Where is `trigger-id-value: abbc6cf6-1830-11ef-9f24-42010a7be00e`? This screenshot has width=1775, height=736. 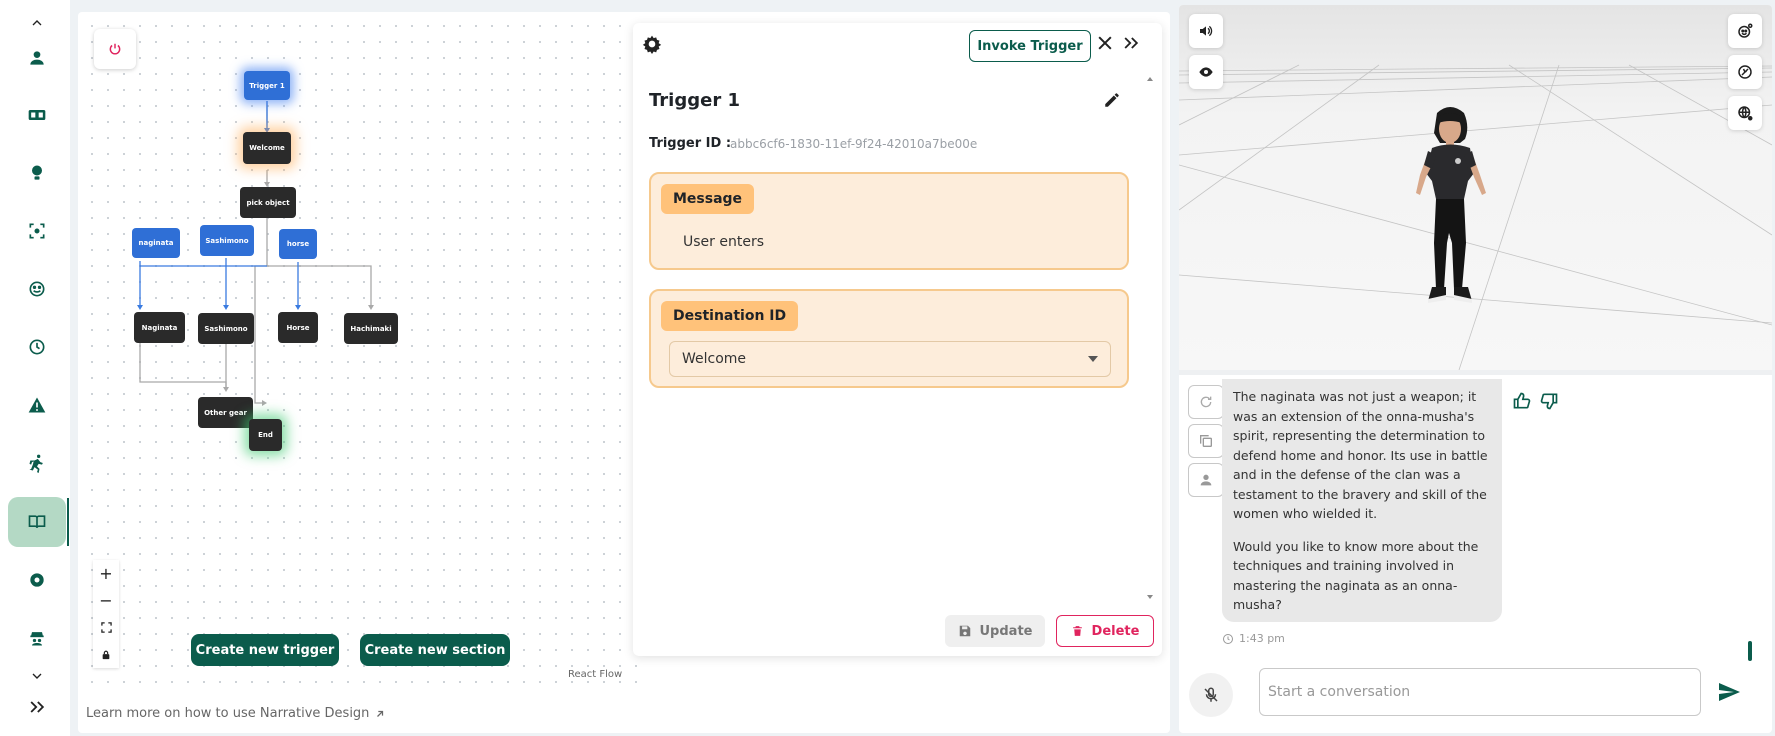 trigger-id-value: abbc6cf6-1830-11ef-9f24-42010a7be00e is located at coordinates (854, 144).